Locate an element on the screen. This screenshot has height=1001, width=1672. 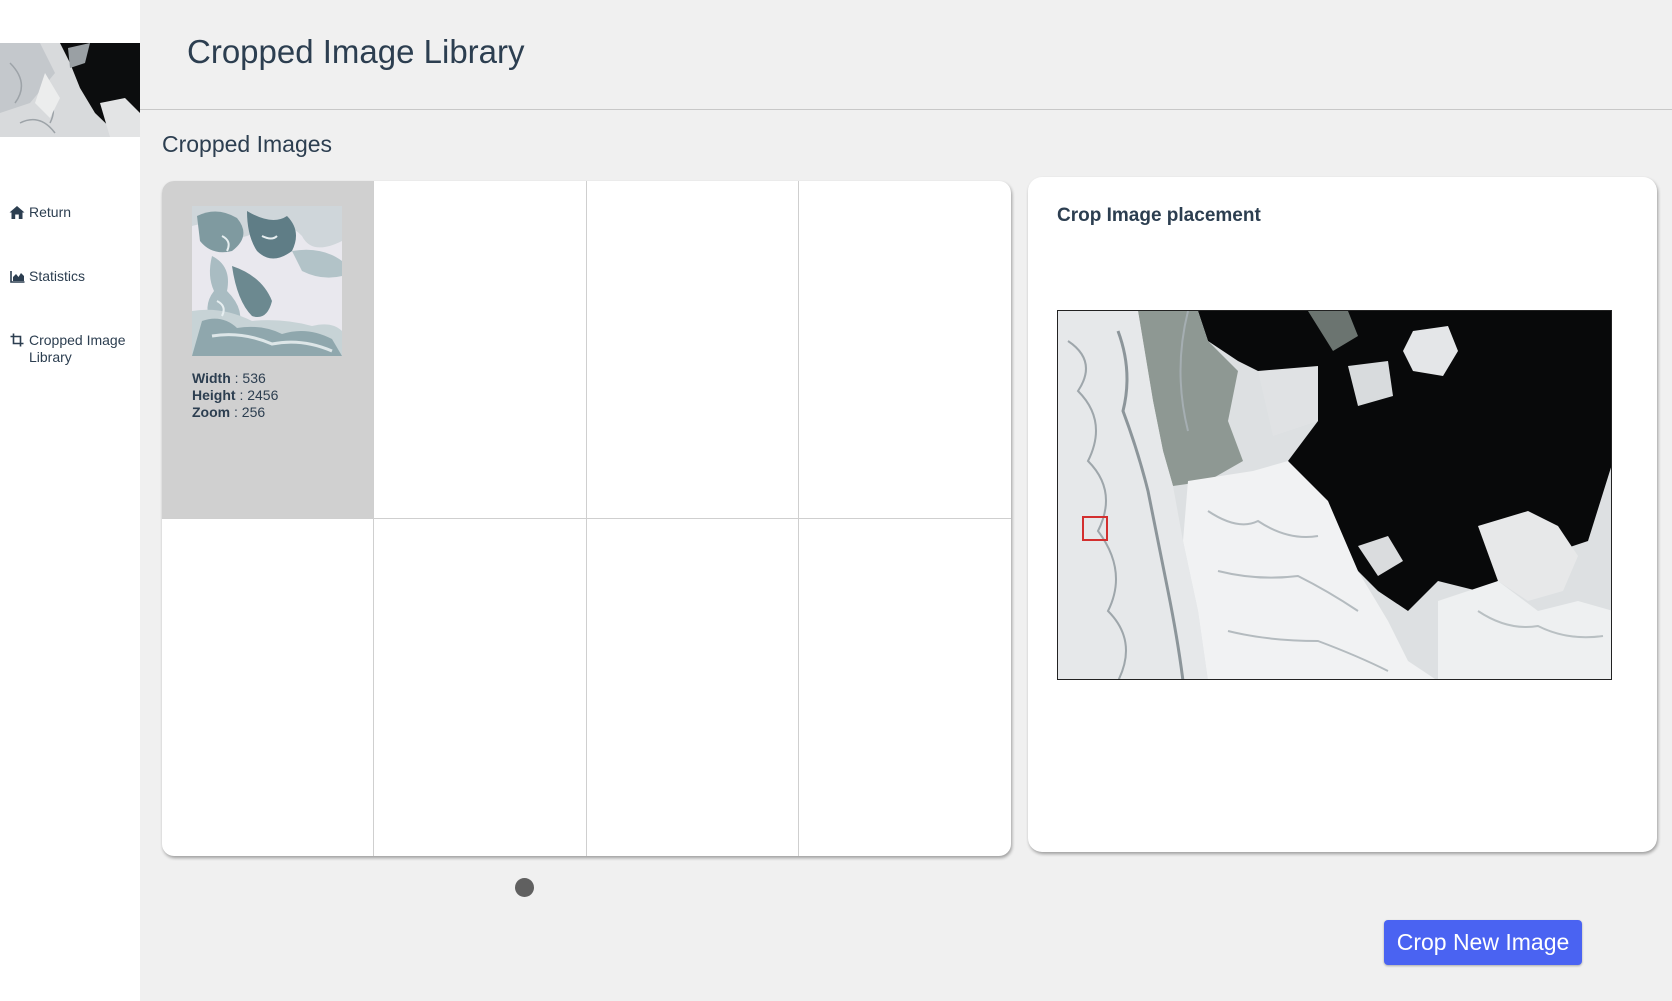
page-header: Cropped Image Library is located at coordinates (906, 55).